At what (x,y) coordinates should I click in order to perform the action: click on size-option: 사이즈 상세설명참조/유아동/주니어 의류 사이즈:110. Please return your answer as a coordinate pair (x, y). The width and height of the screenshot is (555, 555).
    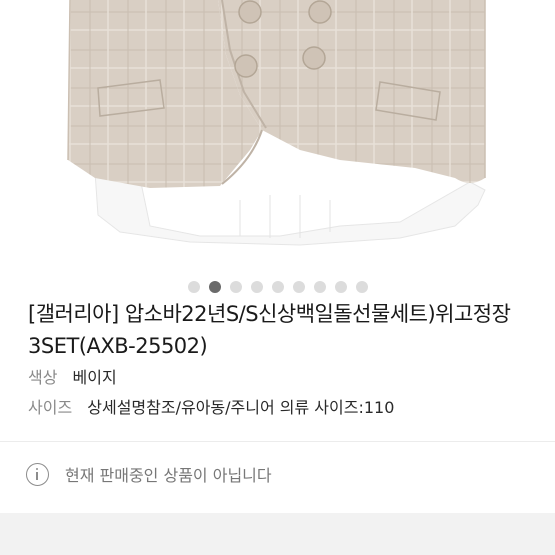
    Looking at the image, I should click on (211, 408).